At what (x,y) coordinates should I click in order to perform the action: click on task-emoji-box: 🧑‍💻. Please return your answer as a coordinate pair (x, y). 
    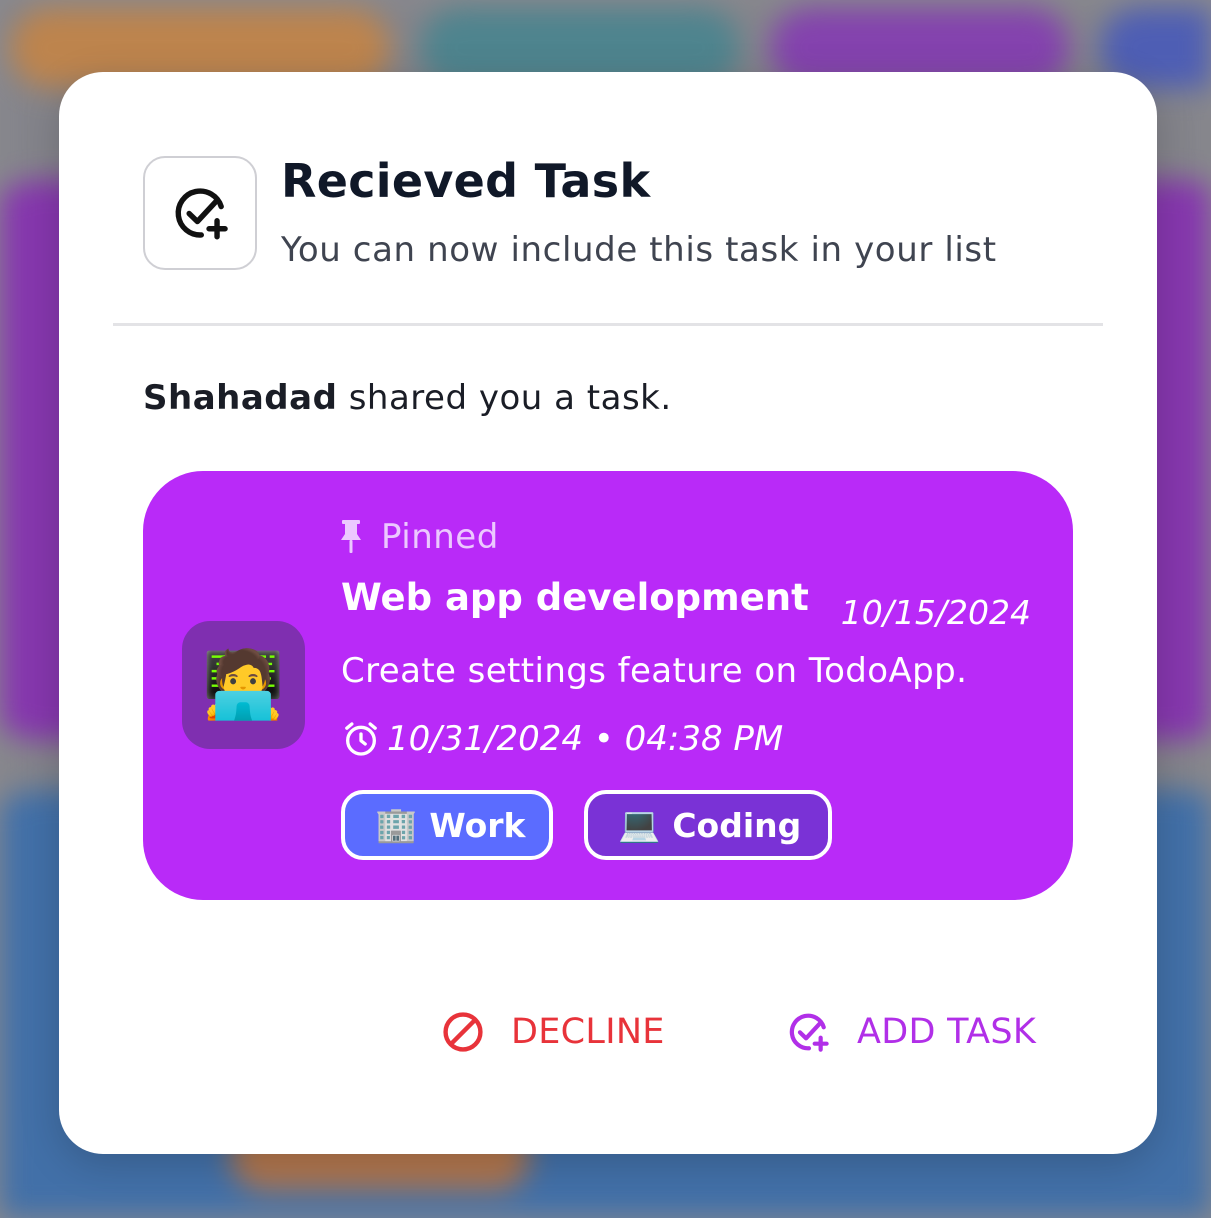
    Looking at the image, I should click on (243, 685).